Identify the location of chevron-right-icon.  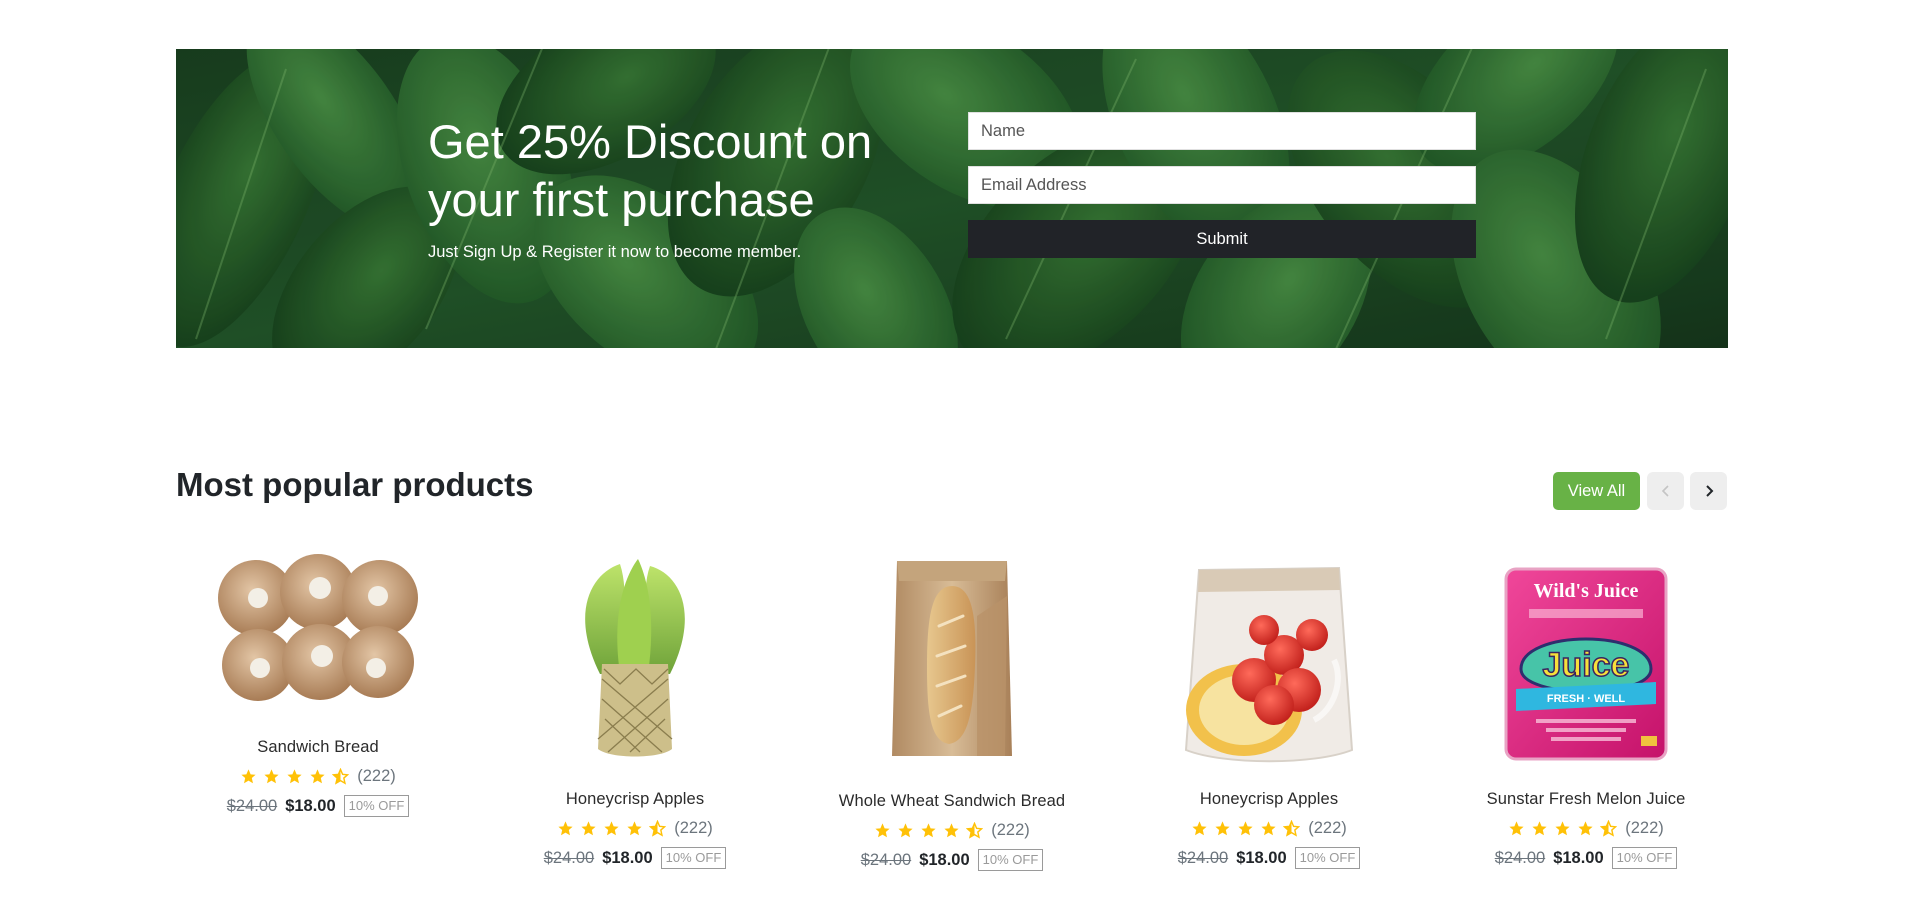
(1709, 491).